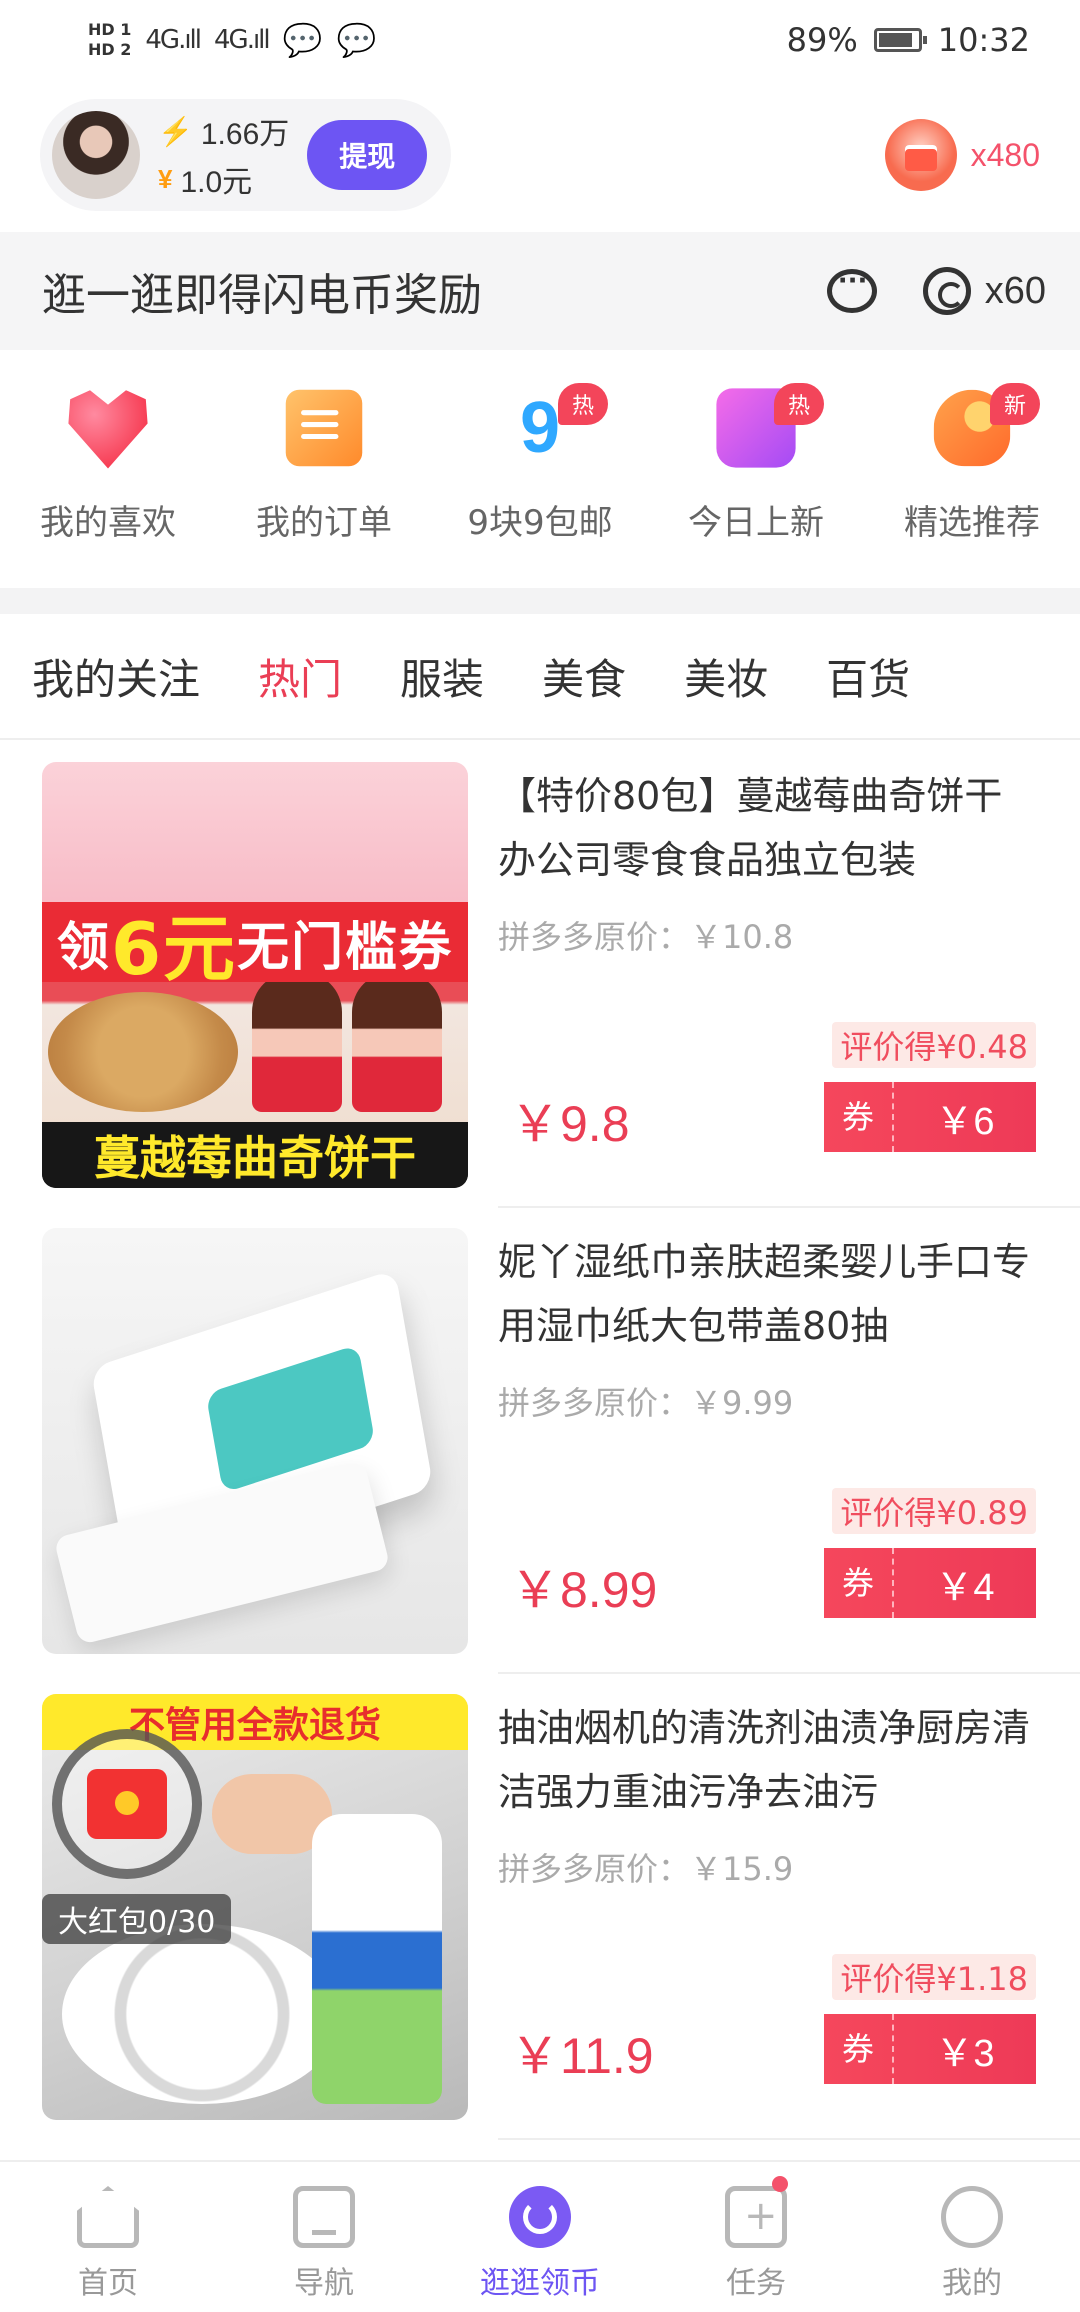 This screenshot has width=1080, height=2312. I want to click on withdraw-button: 提现, so click(367, 155).